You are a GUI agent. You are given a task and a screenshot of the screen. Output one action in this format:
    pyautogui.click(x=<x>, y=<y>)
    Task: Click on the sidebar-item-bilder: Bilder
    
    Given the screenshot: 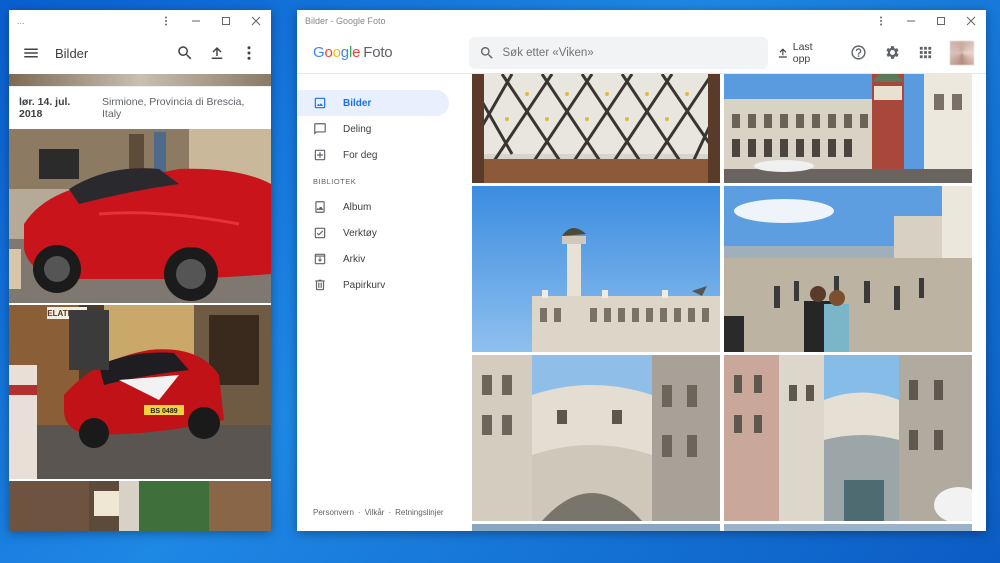 What is the action you would take?
    pyautogui.click(x=373, y=103)
    